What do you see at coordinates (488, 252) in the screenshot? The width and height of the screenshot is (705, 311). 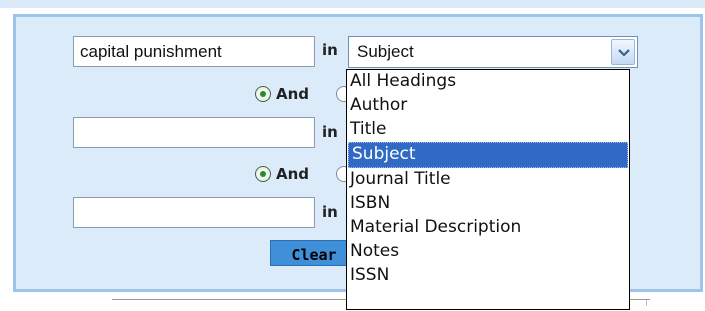 I see `dropdown-option-notes: Notes` at bounding box center [488, 252].